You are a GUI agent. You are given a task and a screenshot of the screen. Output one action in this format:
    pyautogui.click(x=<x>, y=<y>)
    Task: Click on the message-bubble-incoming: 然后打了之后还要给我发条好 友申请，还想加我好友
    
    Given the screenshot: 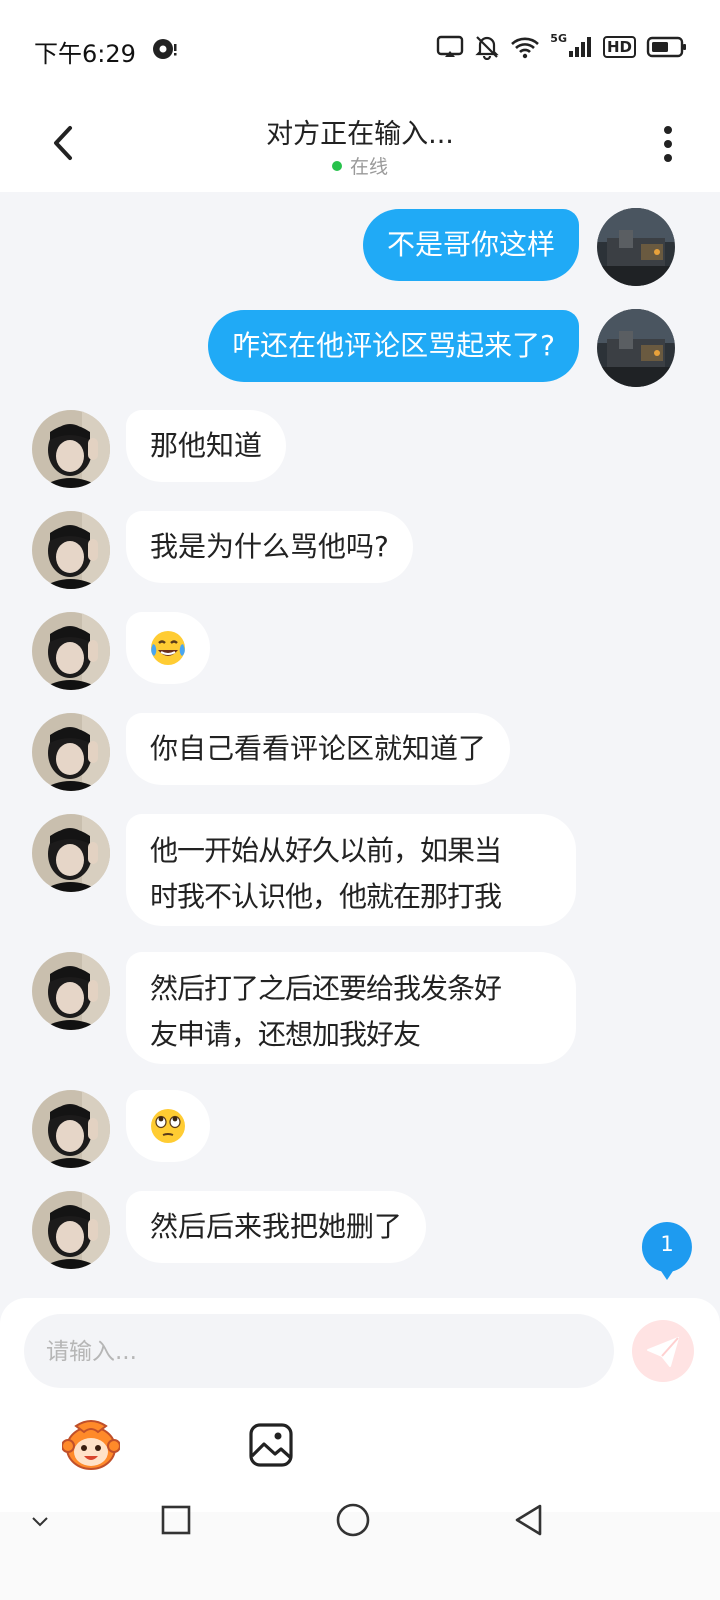 What is the action you would take?
    pyautogui.click(x=351, y=1008)
    